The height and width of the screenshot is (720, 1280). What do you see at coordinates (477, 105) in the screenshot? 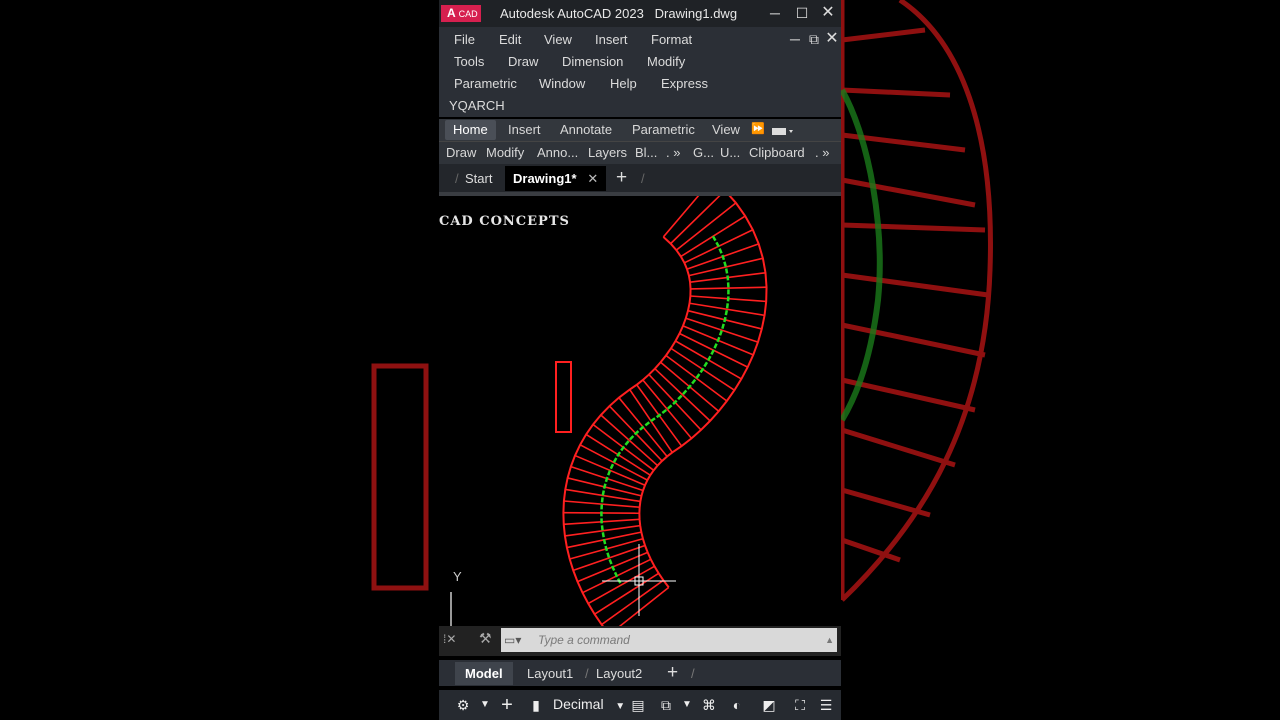
I see `menu-yqarch: YQARCH` at bounding box center [477, 105].